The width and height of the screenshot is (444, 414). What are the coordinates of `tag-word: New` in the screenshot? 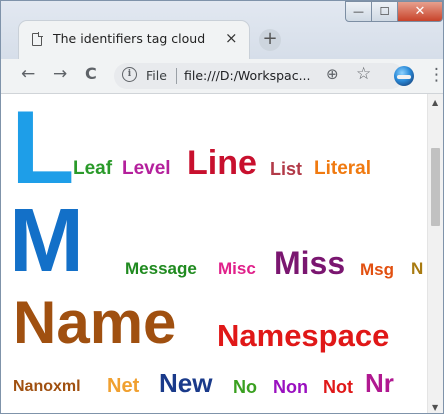 It's located at (185, 383).